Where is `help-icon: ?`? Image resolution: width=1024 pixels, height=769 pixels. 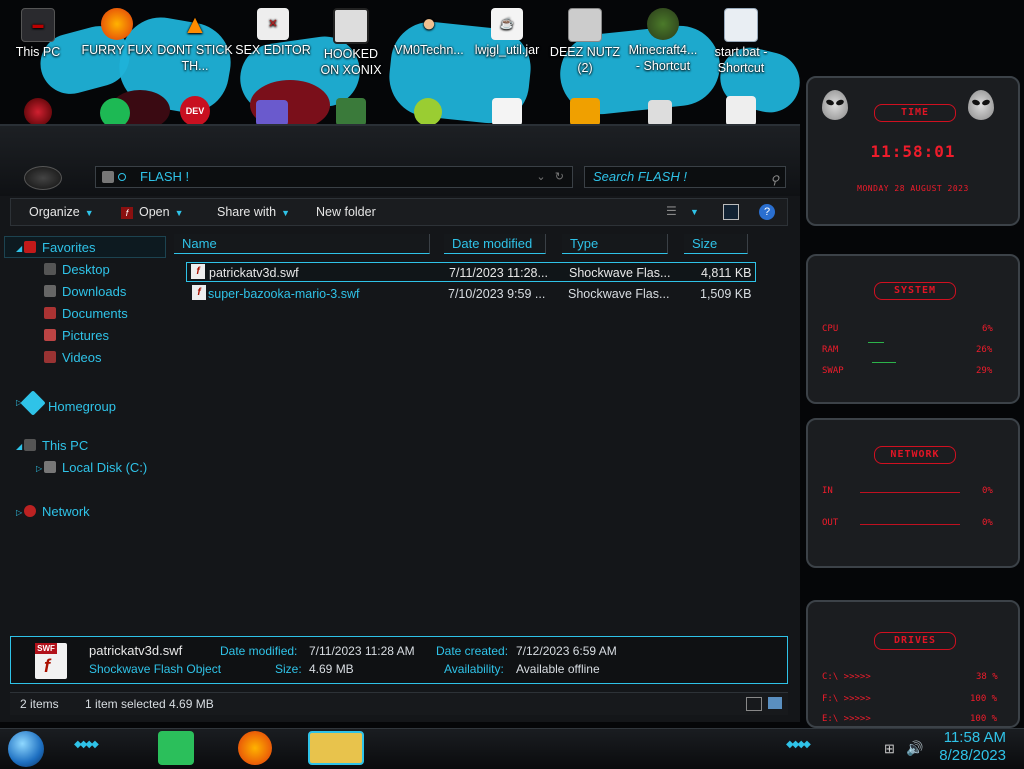 help-icon: ? is located at coordinates (767, 212).